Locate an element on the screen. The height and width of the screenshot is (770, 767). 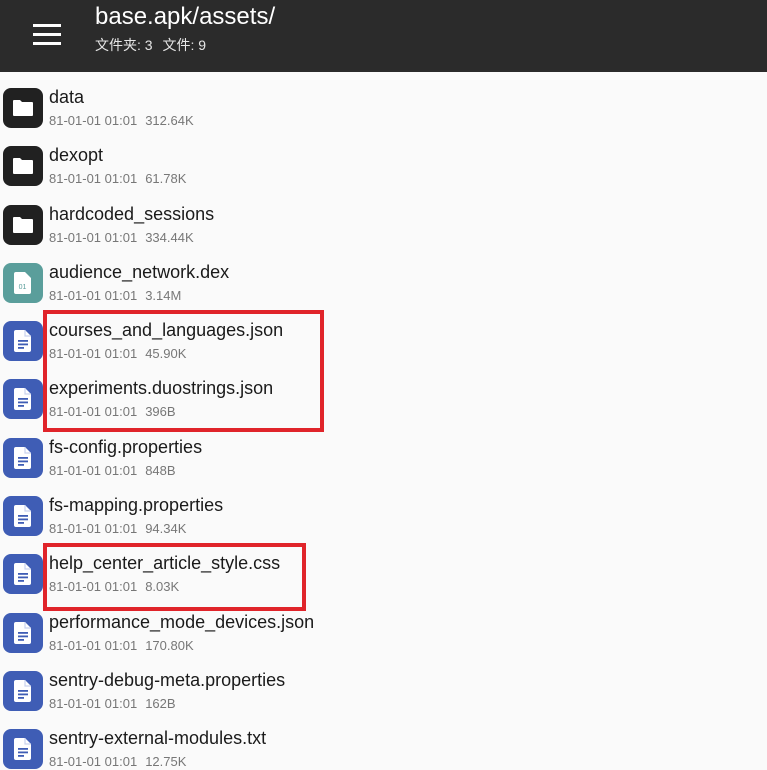
file-meta: 81-01-01 01:01 12.75K is located at coordinates (117, 761).